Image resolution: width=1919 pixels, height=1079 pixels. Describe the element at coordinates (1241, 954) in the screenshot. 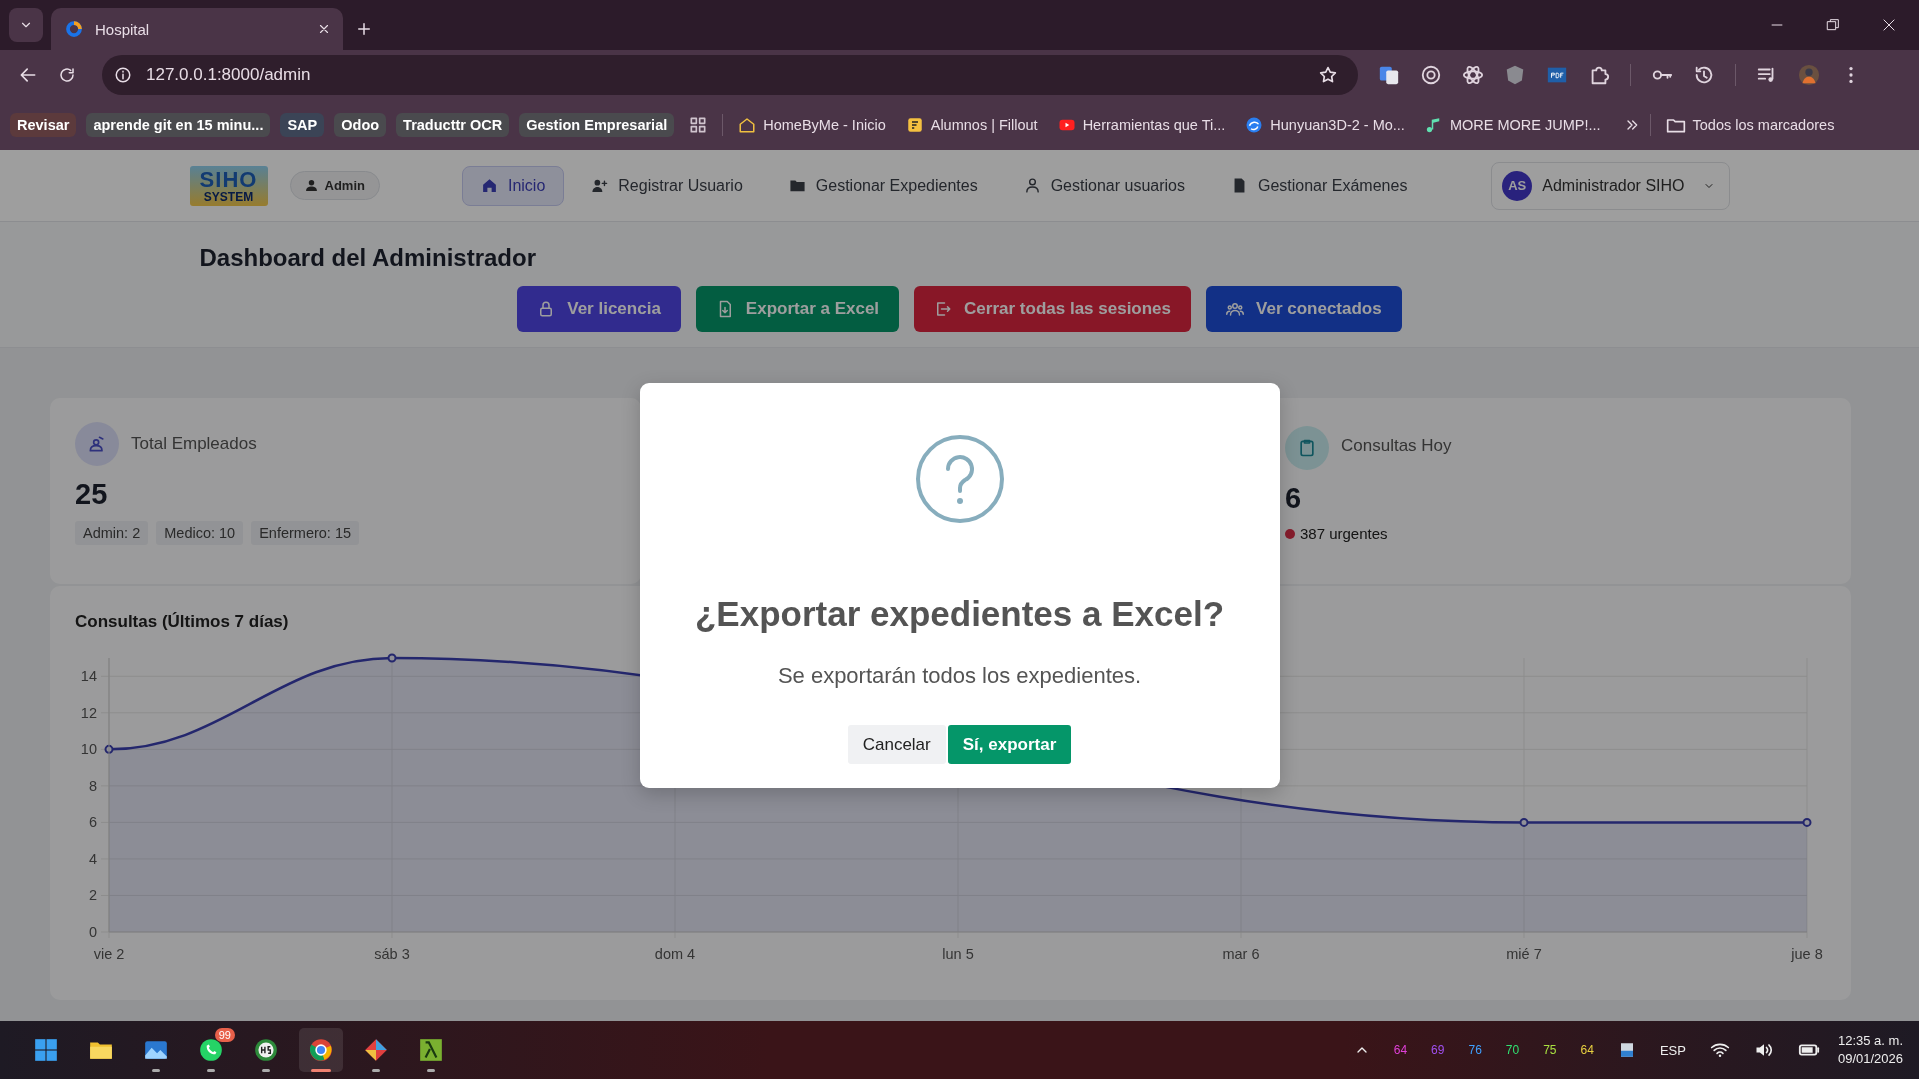

I see `x-tick-label: mar 6` at that location.